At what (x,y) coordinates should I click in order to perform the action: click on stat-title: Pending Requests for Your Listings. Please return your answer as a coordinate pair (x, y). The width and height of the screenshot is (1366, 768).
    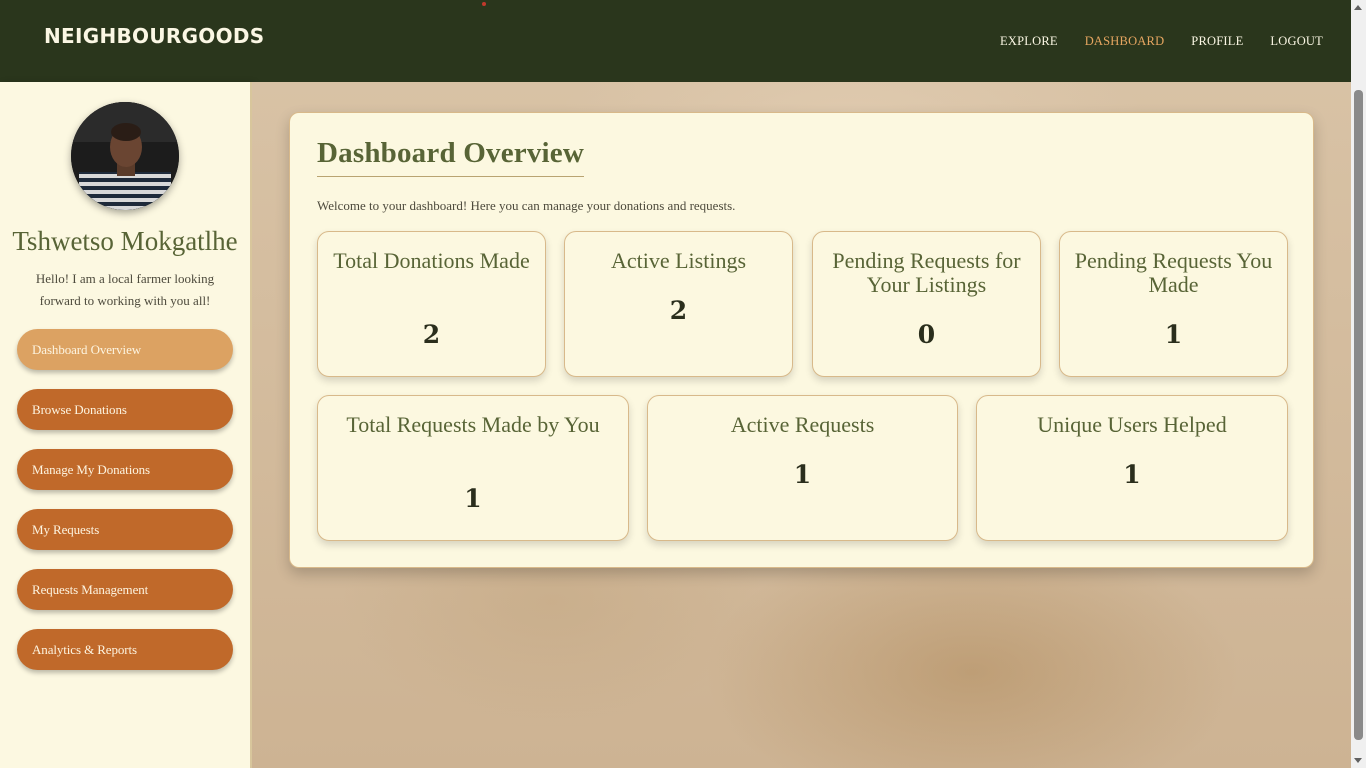
    Looking at the image, I should click on (926, 272).